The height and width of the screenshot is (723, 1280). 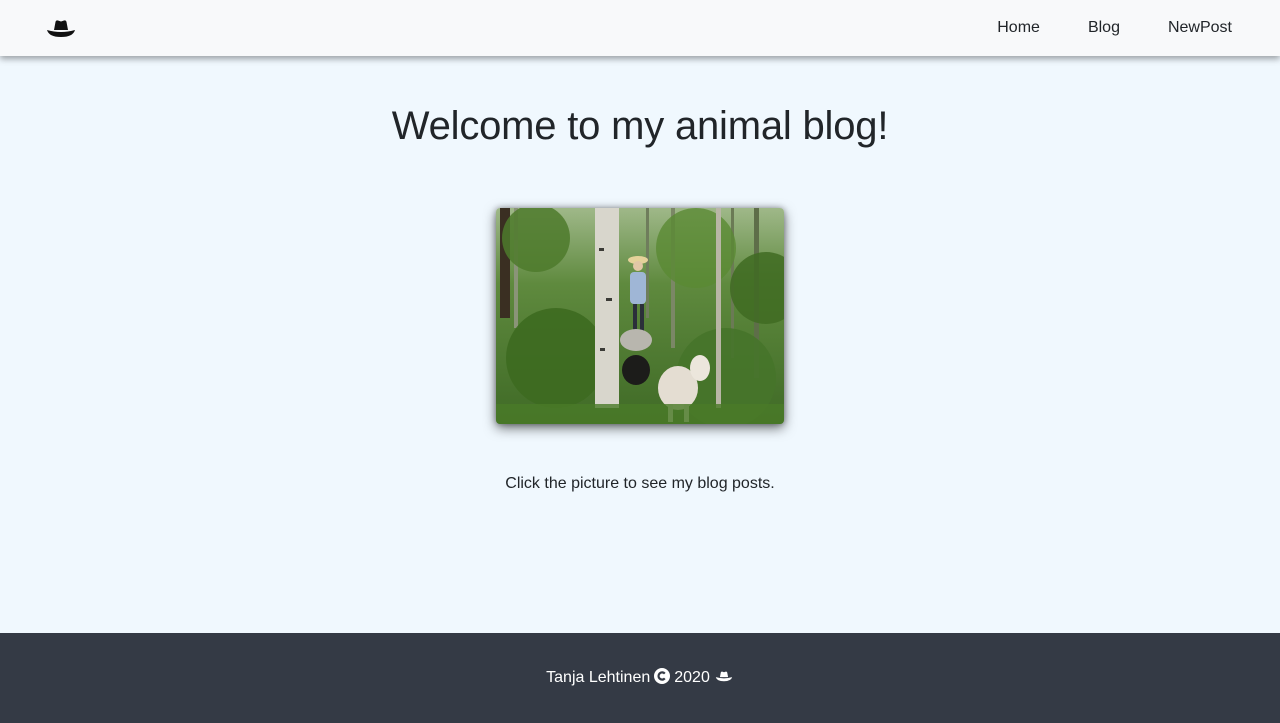 I want to click on brand-hat-icon, so click(x=61, y=28).